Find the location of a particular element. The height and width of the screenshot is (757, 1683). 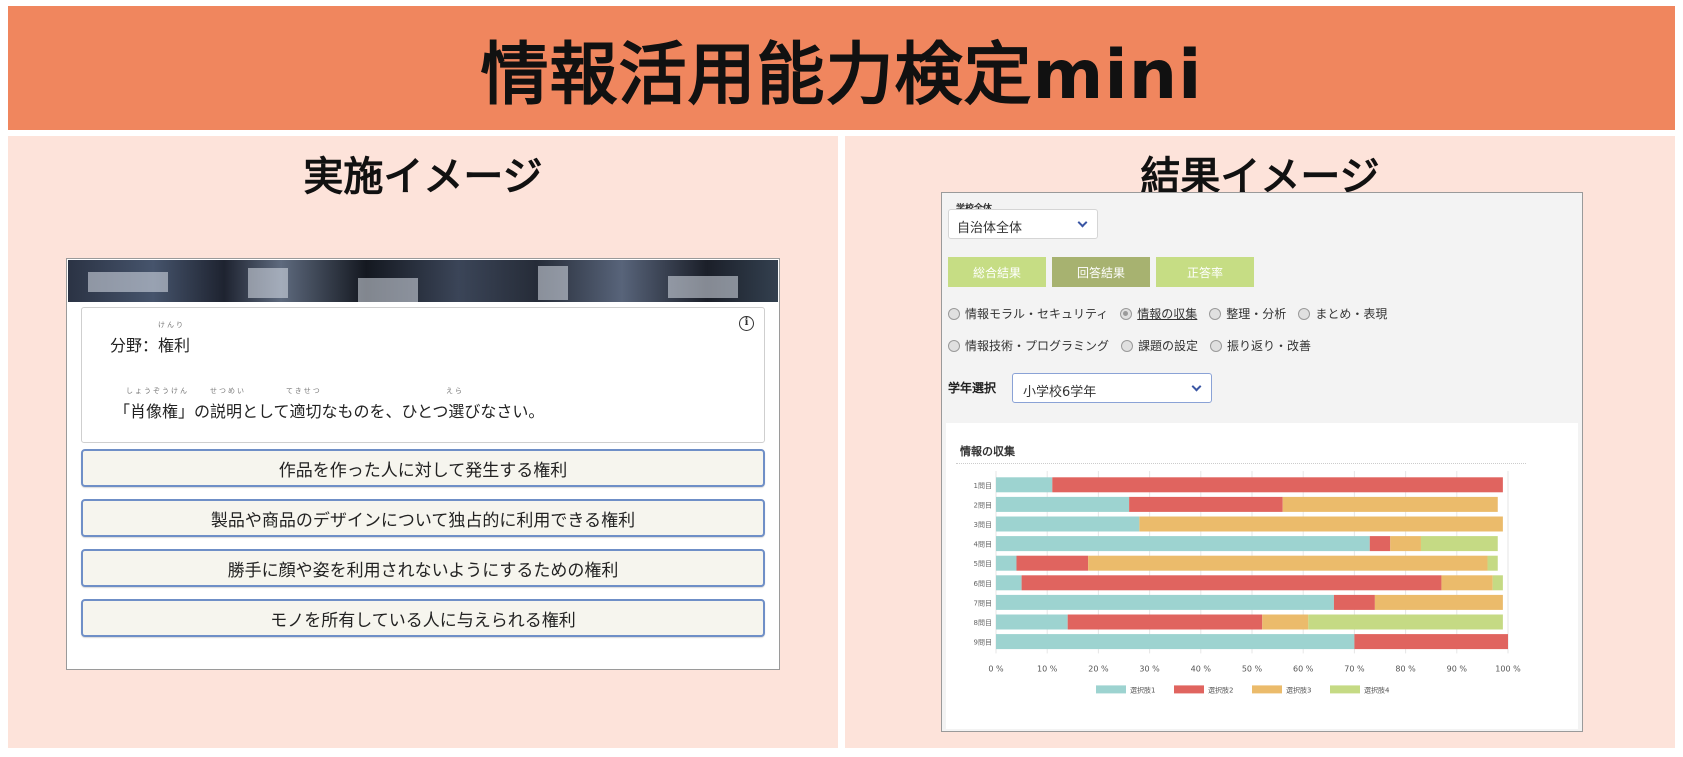

grade-select: 小学校6学年 is located at coordinates (1112, 388).